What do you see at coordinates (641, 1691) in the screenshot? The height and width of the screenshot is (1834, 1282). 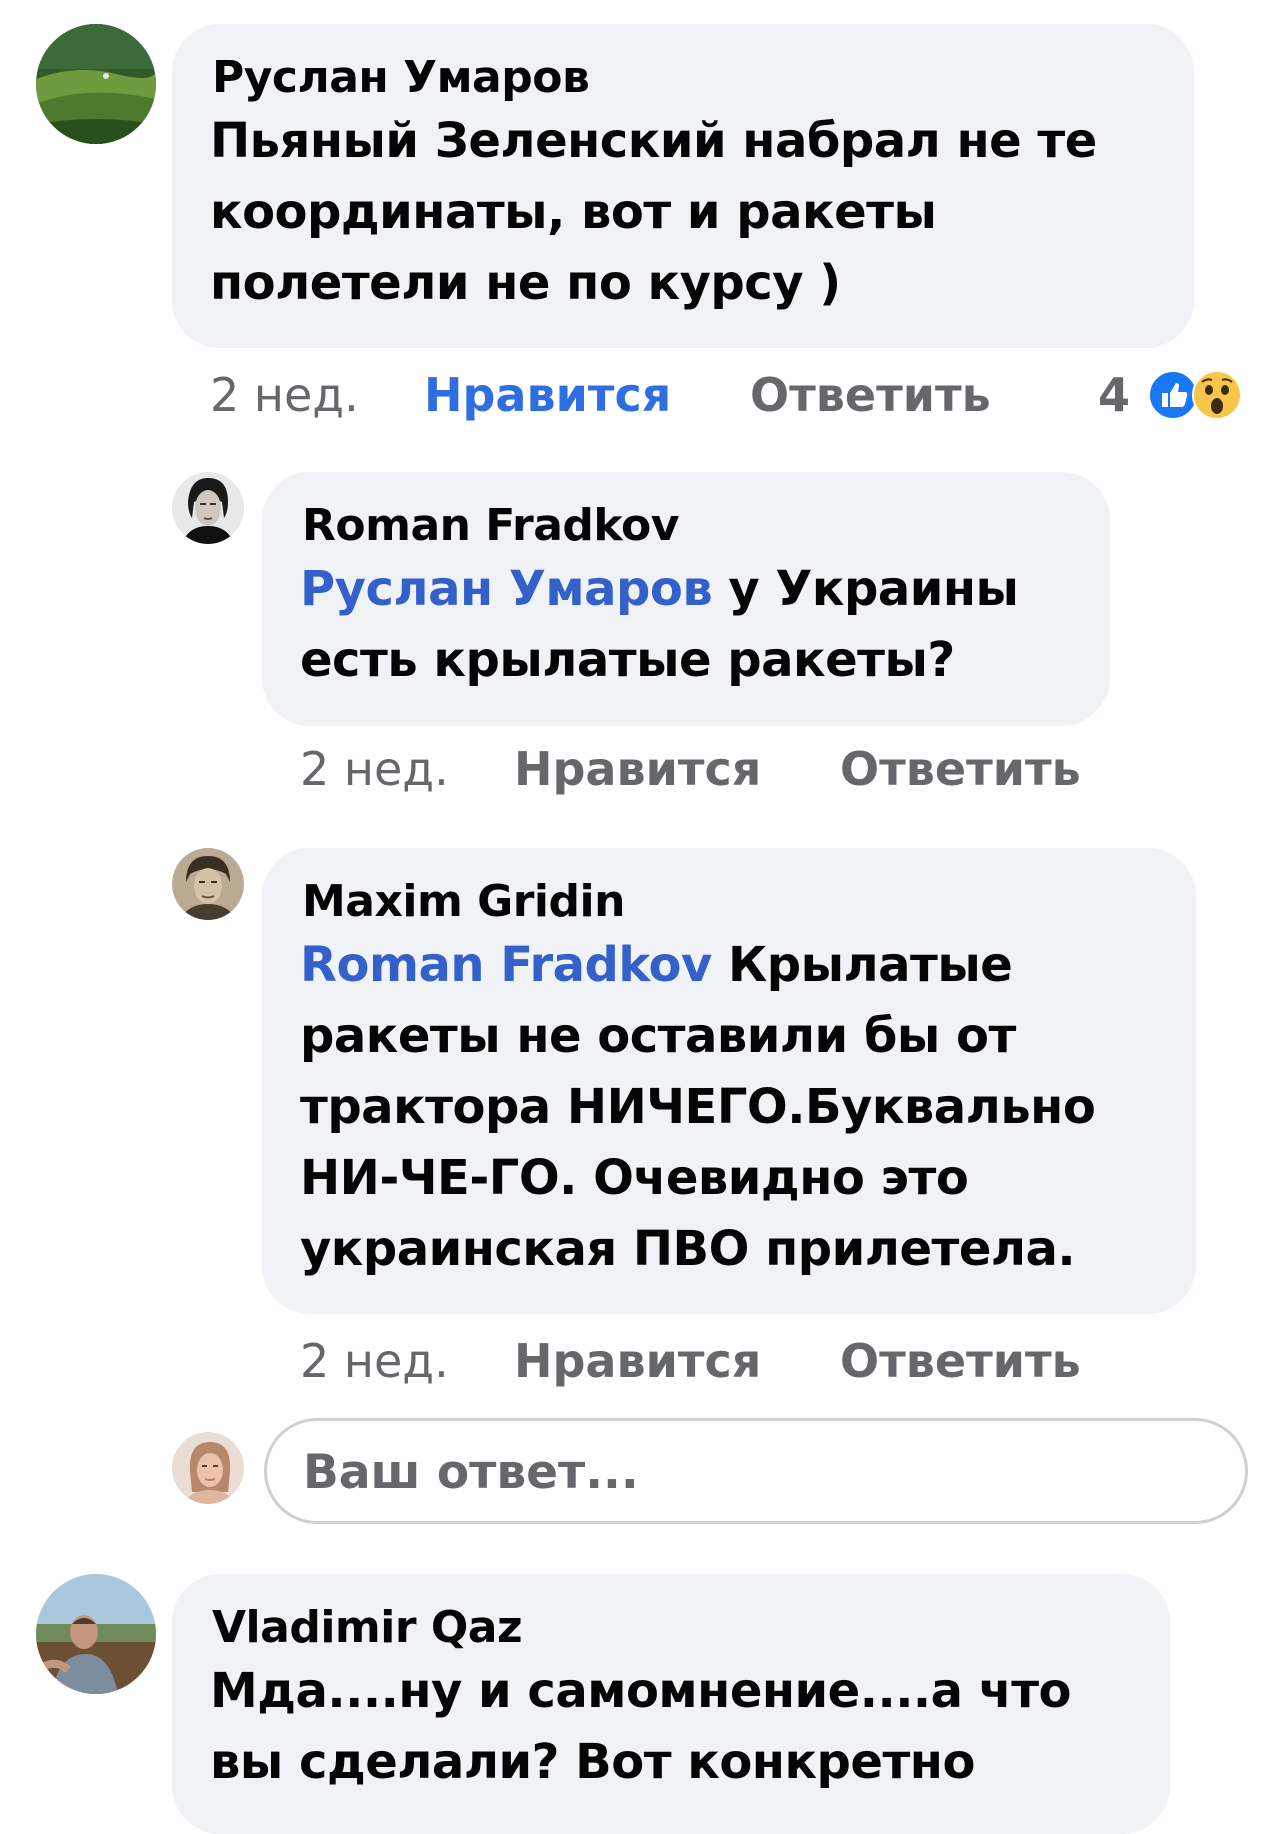 I see `comment-text-line: Мда....ну и самомнение....а что` at bounding box center [641, 1691].